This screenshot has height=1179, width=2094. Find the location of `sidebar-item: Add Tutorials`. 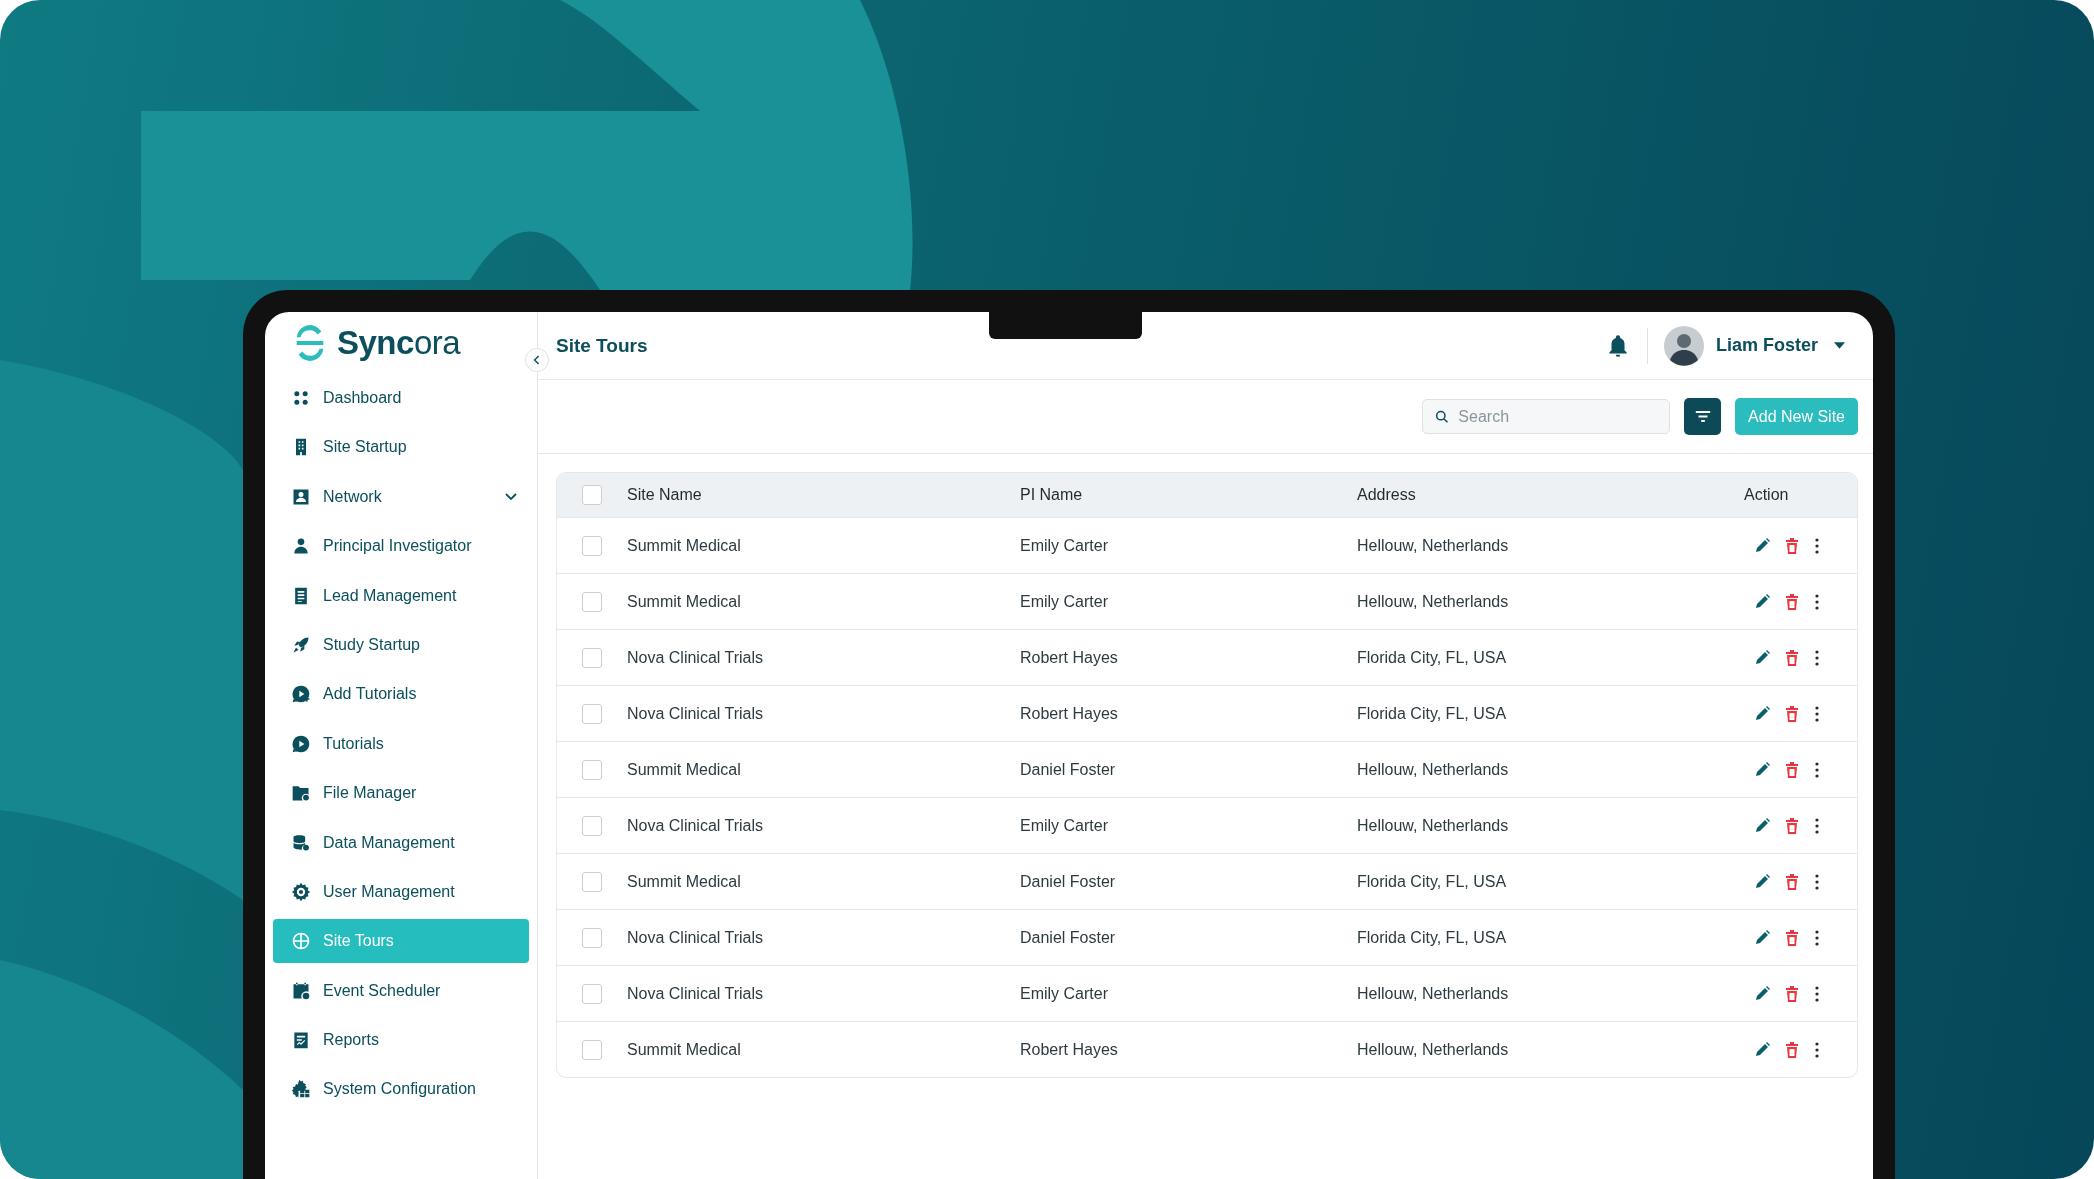

sidebar-item: Add Tutorials is located at coordinates (401, 694).